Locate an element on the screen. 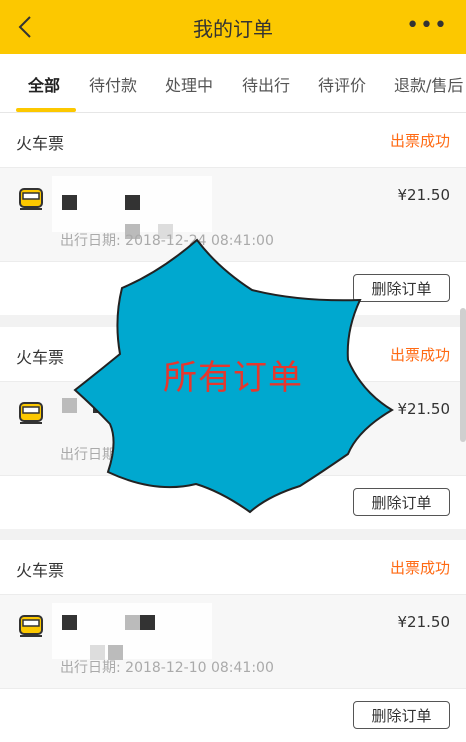 This screenshot has height=742, width=466. page-title: 我的订单 is located at coordinates (233, 28).